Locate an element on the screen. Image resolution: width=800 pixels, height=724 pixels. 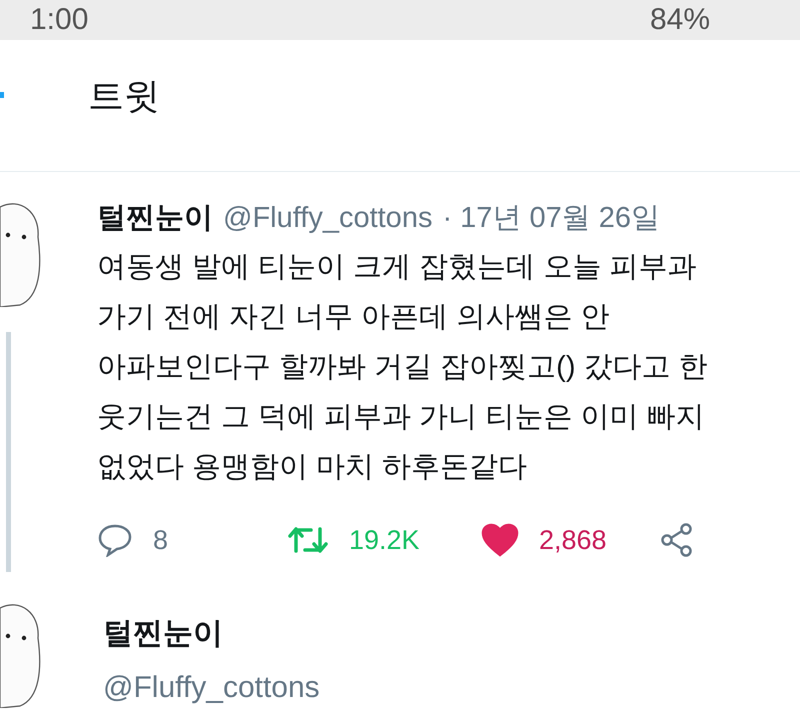
reply-icon is located at coordinates (115, 540).